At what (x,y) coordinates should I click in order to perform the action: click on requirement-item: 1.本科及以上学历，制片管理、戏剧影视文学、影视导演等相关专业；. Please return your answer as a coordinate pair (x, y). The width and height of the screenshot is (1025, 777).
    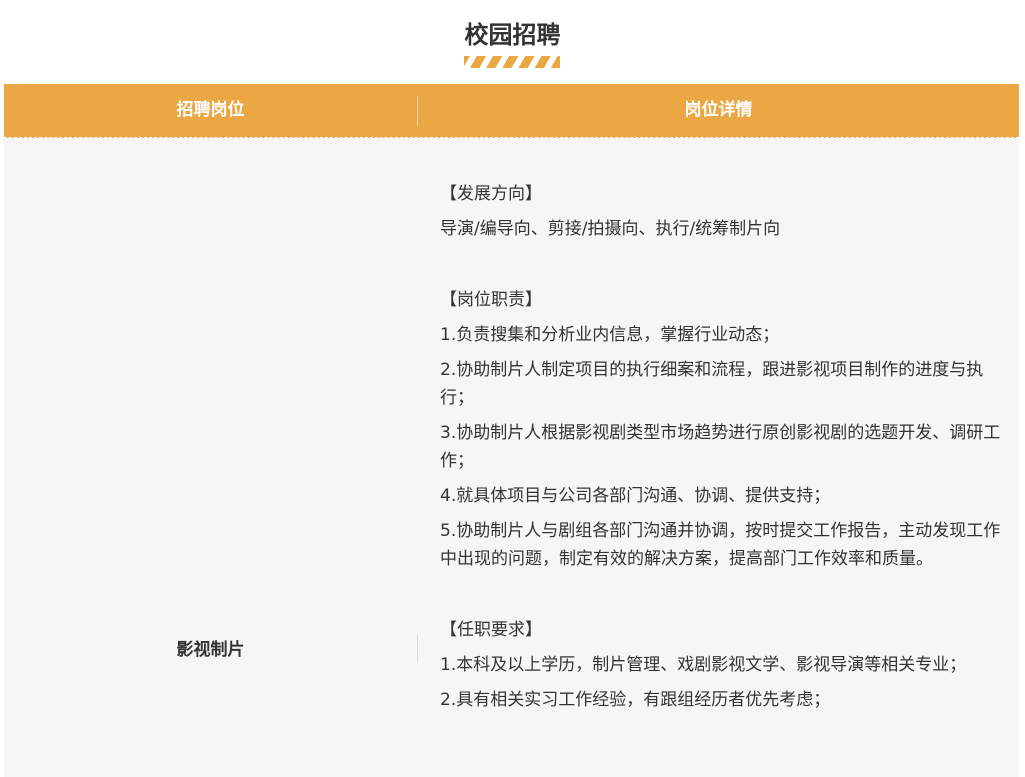
    Looking at the image, I should click on (703, 665).